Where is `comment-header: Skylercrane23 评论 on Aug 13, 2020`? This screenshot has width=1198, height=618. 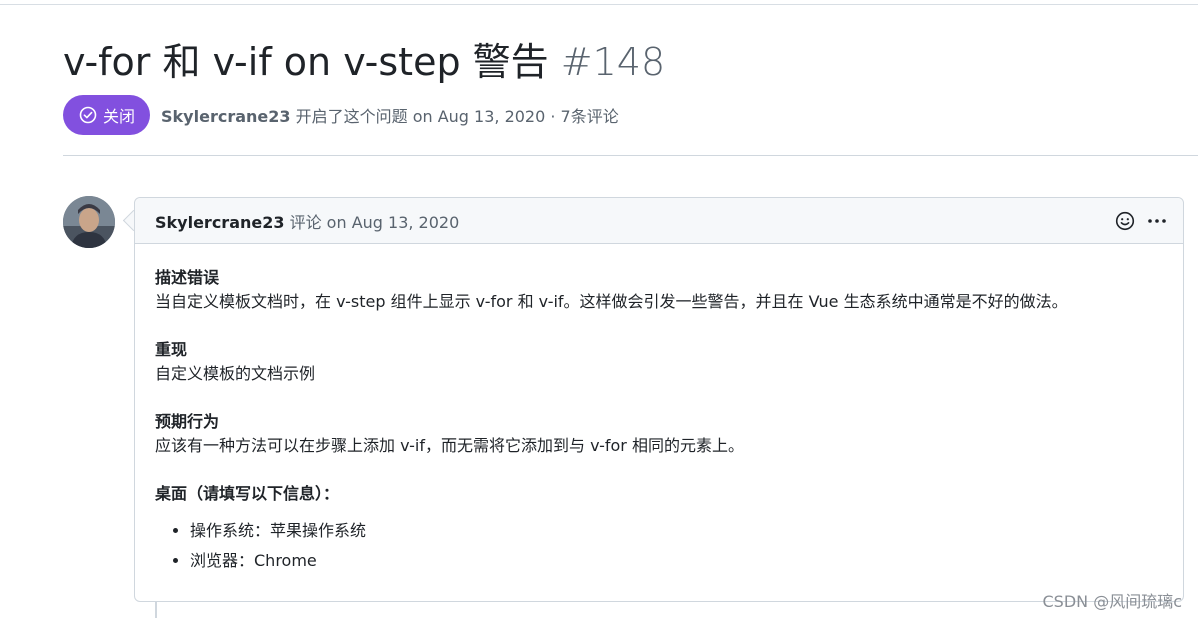
comment-header: Skylercrane23 评论 on Aug 13, 2020 is located at coordinates (659, 221).